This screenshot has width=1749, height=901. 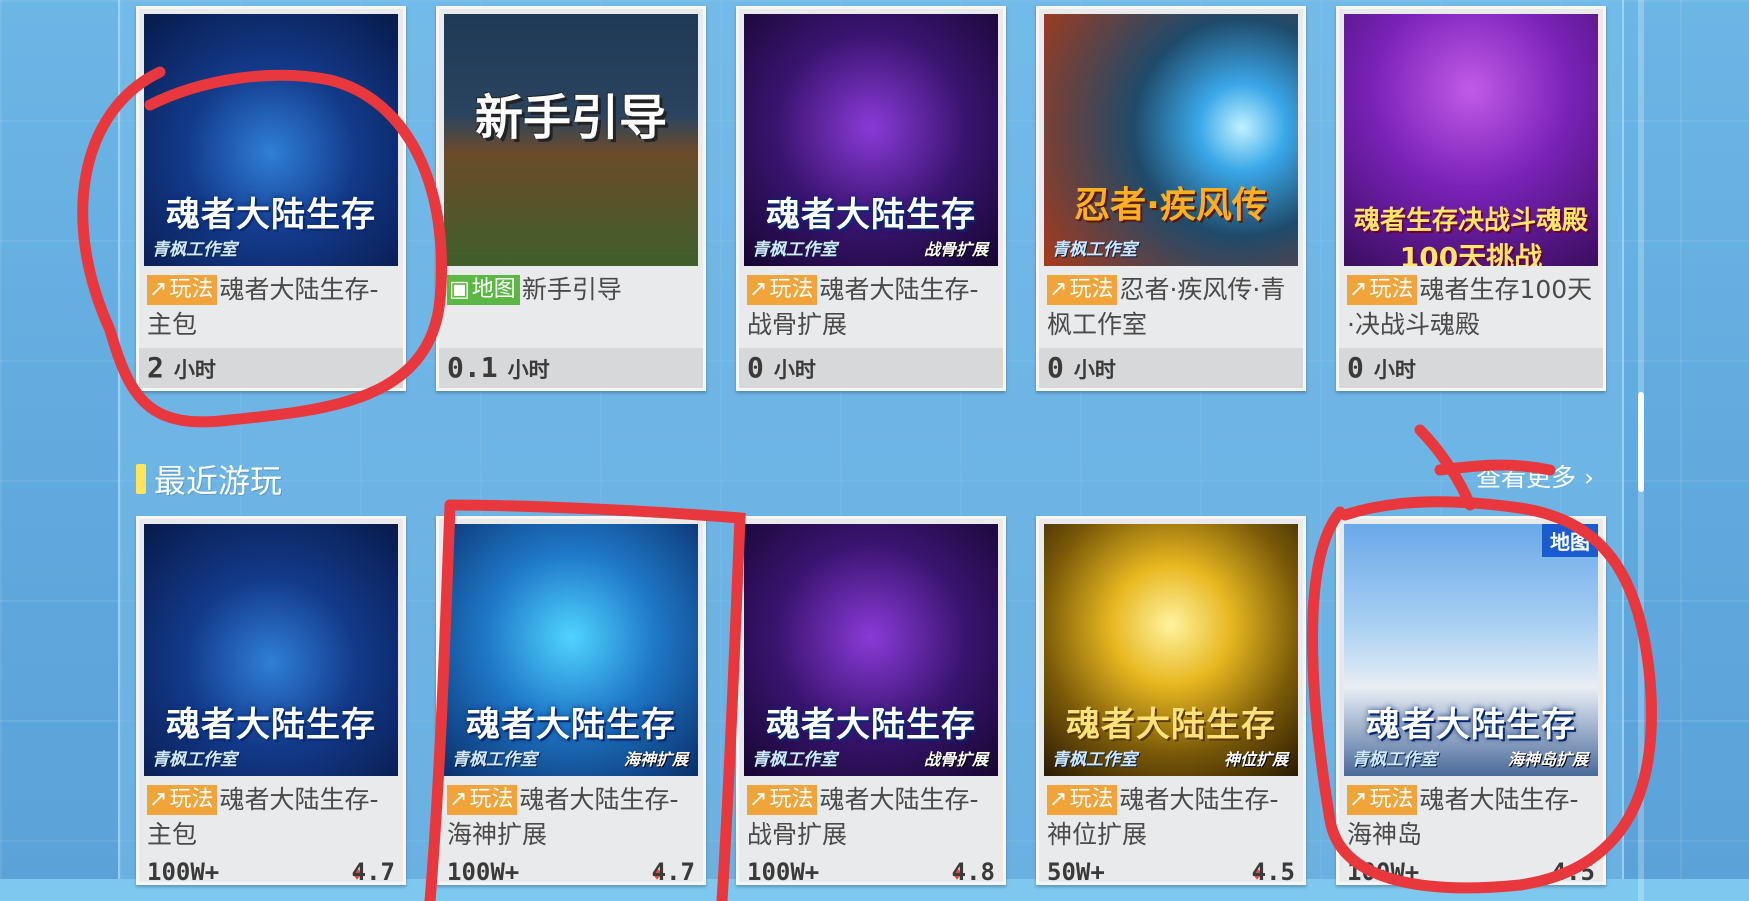 I want to click on playtime-bar: 0.1 小时, so click(x=571, y=368).